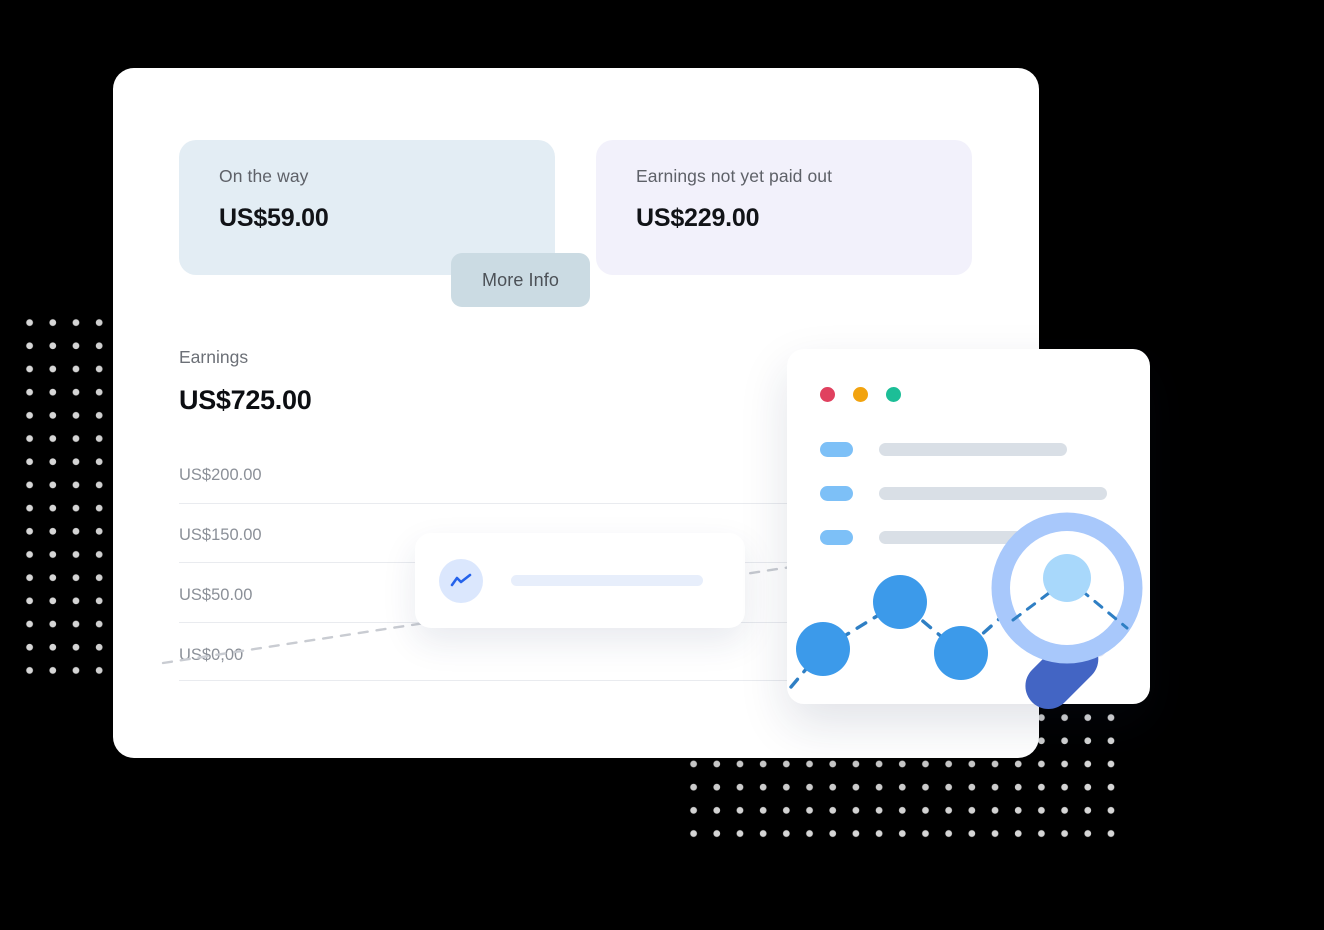 The width and height of the screenshot is (1324, 930). What do you see at coordinates (1067, 610) in the screenshot?
I see `magnifier-icon` at bounding box center [1067, 610].